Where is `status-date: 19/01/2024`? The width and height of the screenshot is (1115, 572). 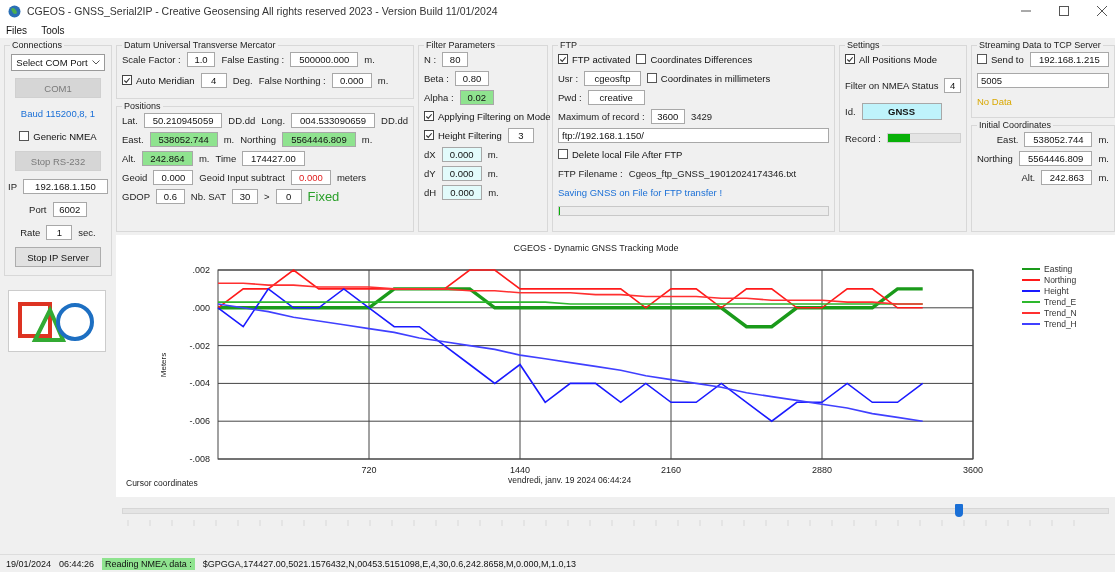
status-date: 19/01/2024 is located at coordinates (29, 563).